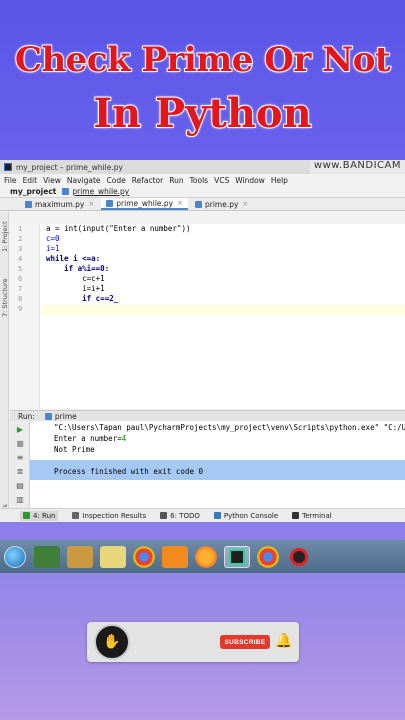 The height and width of the screenshot is (720, 405). What do you see at coordinates (221, 180) in the screenshot?
I see `menu-vcs: VCS` at bounding box center [221, 180].